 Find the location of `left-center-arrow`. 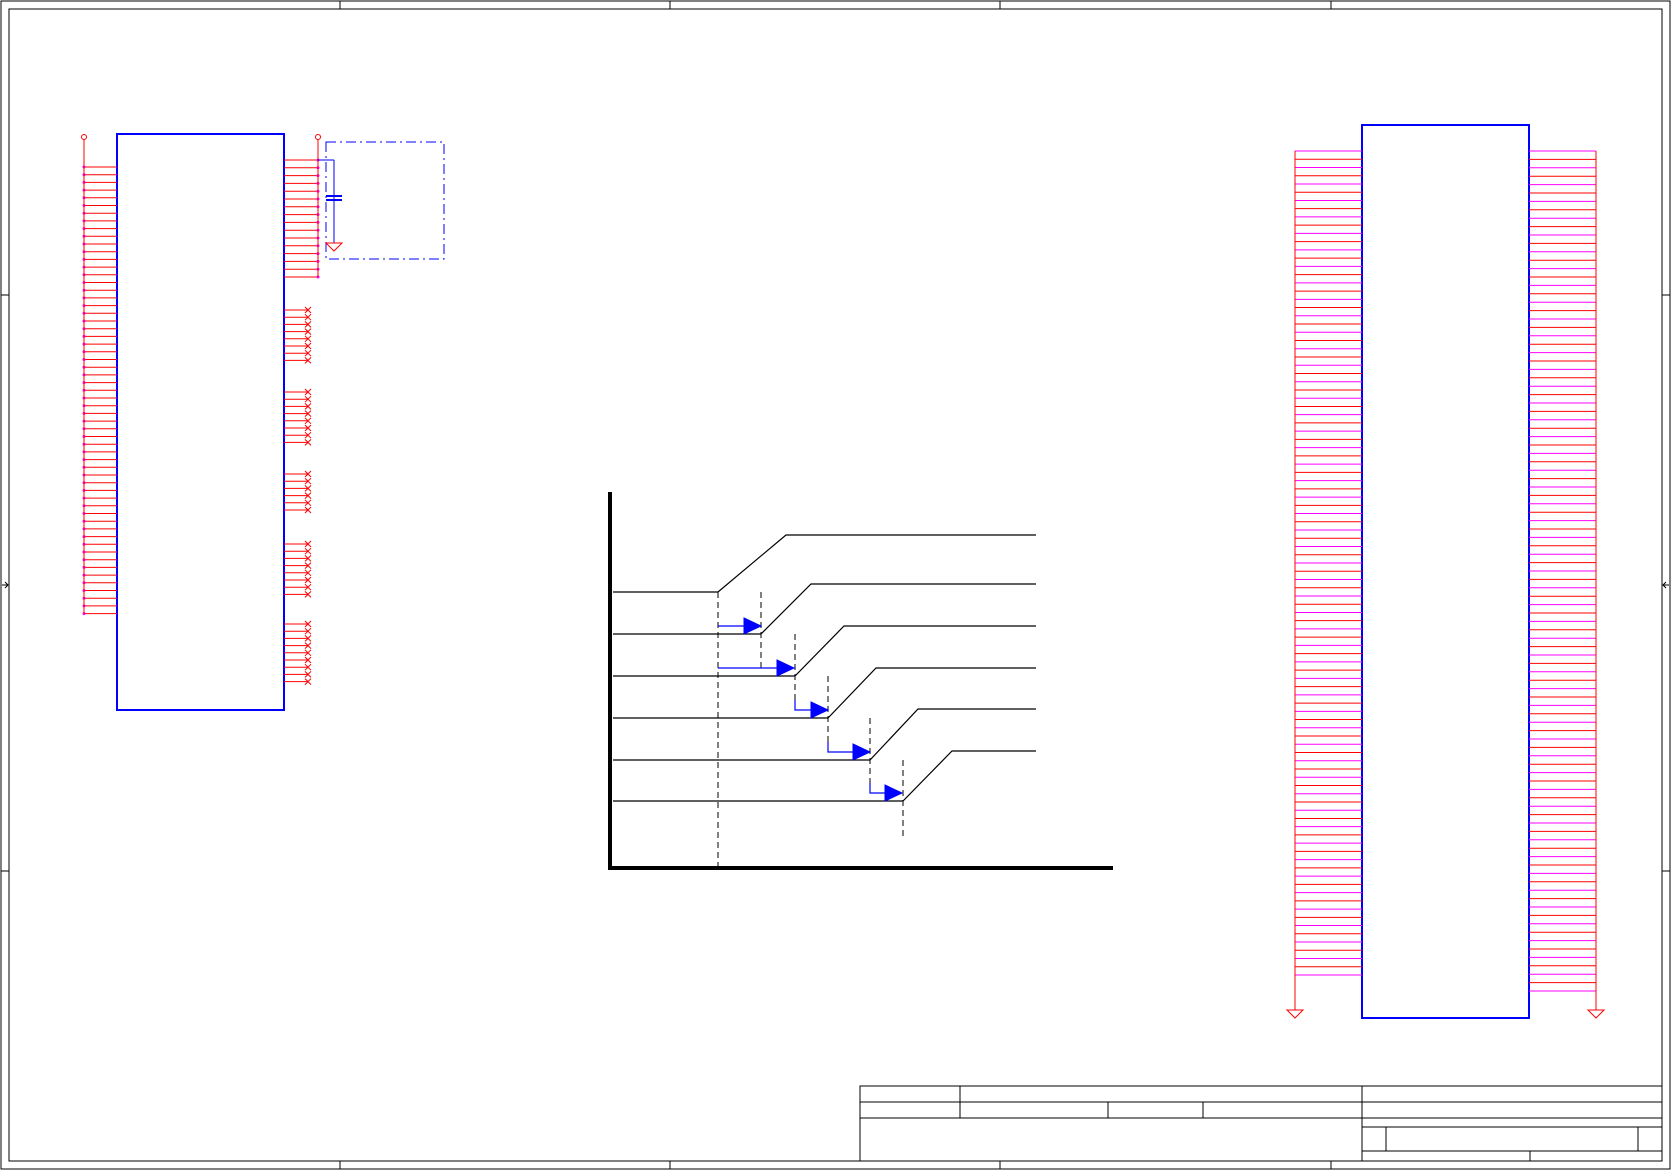

left-center-arrow is located at coordinates (5, 585).